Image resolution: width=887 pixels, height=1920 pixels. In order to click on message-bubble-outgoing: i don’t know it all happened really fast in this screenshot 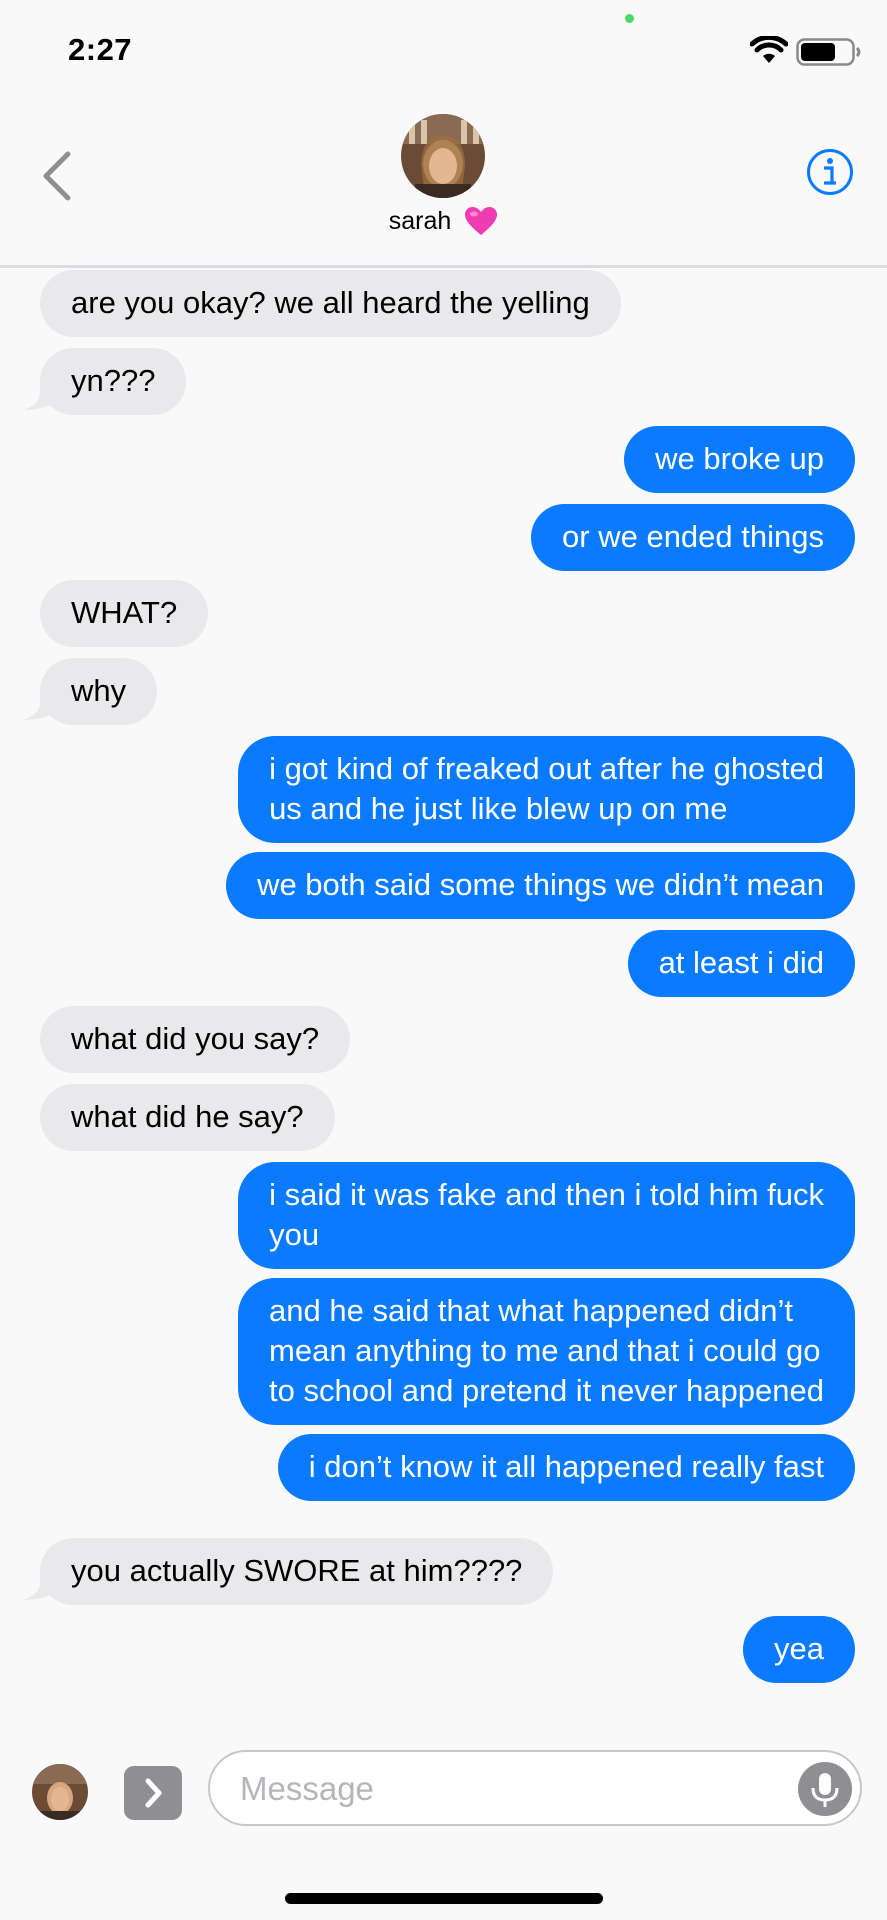, I will do `click(566, 1467)`.